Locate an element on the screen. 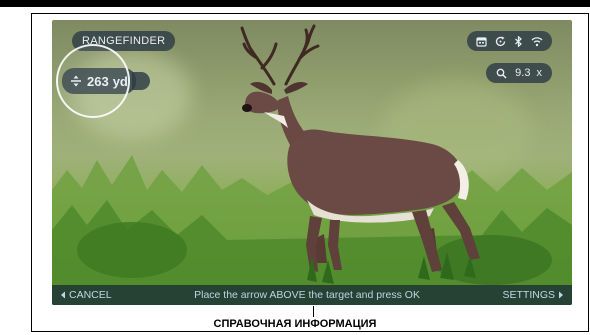 The width and height of the screenshot is (590, 335). cancel-label: CANCEL is located at coordinates (90, 295).